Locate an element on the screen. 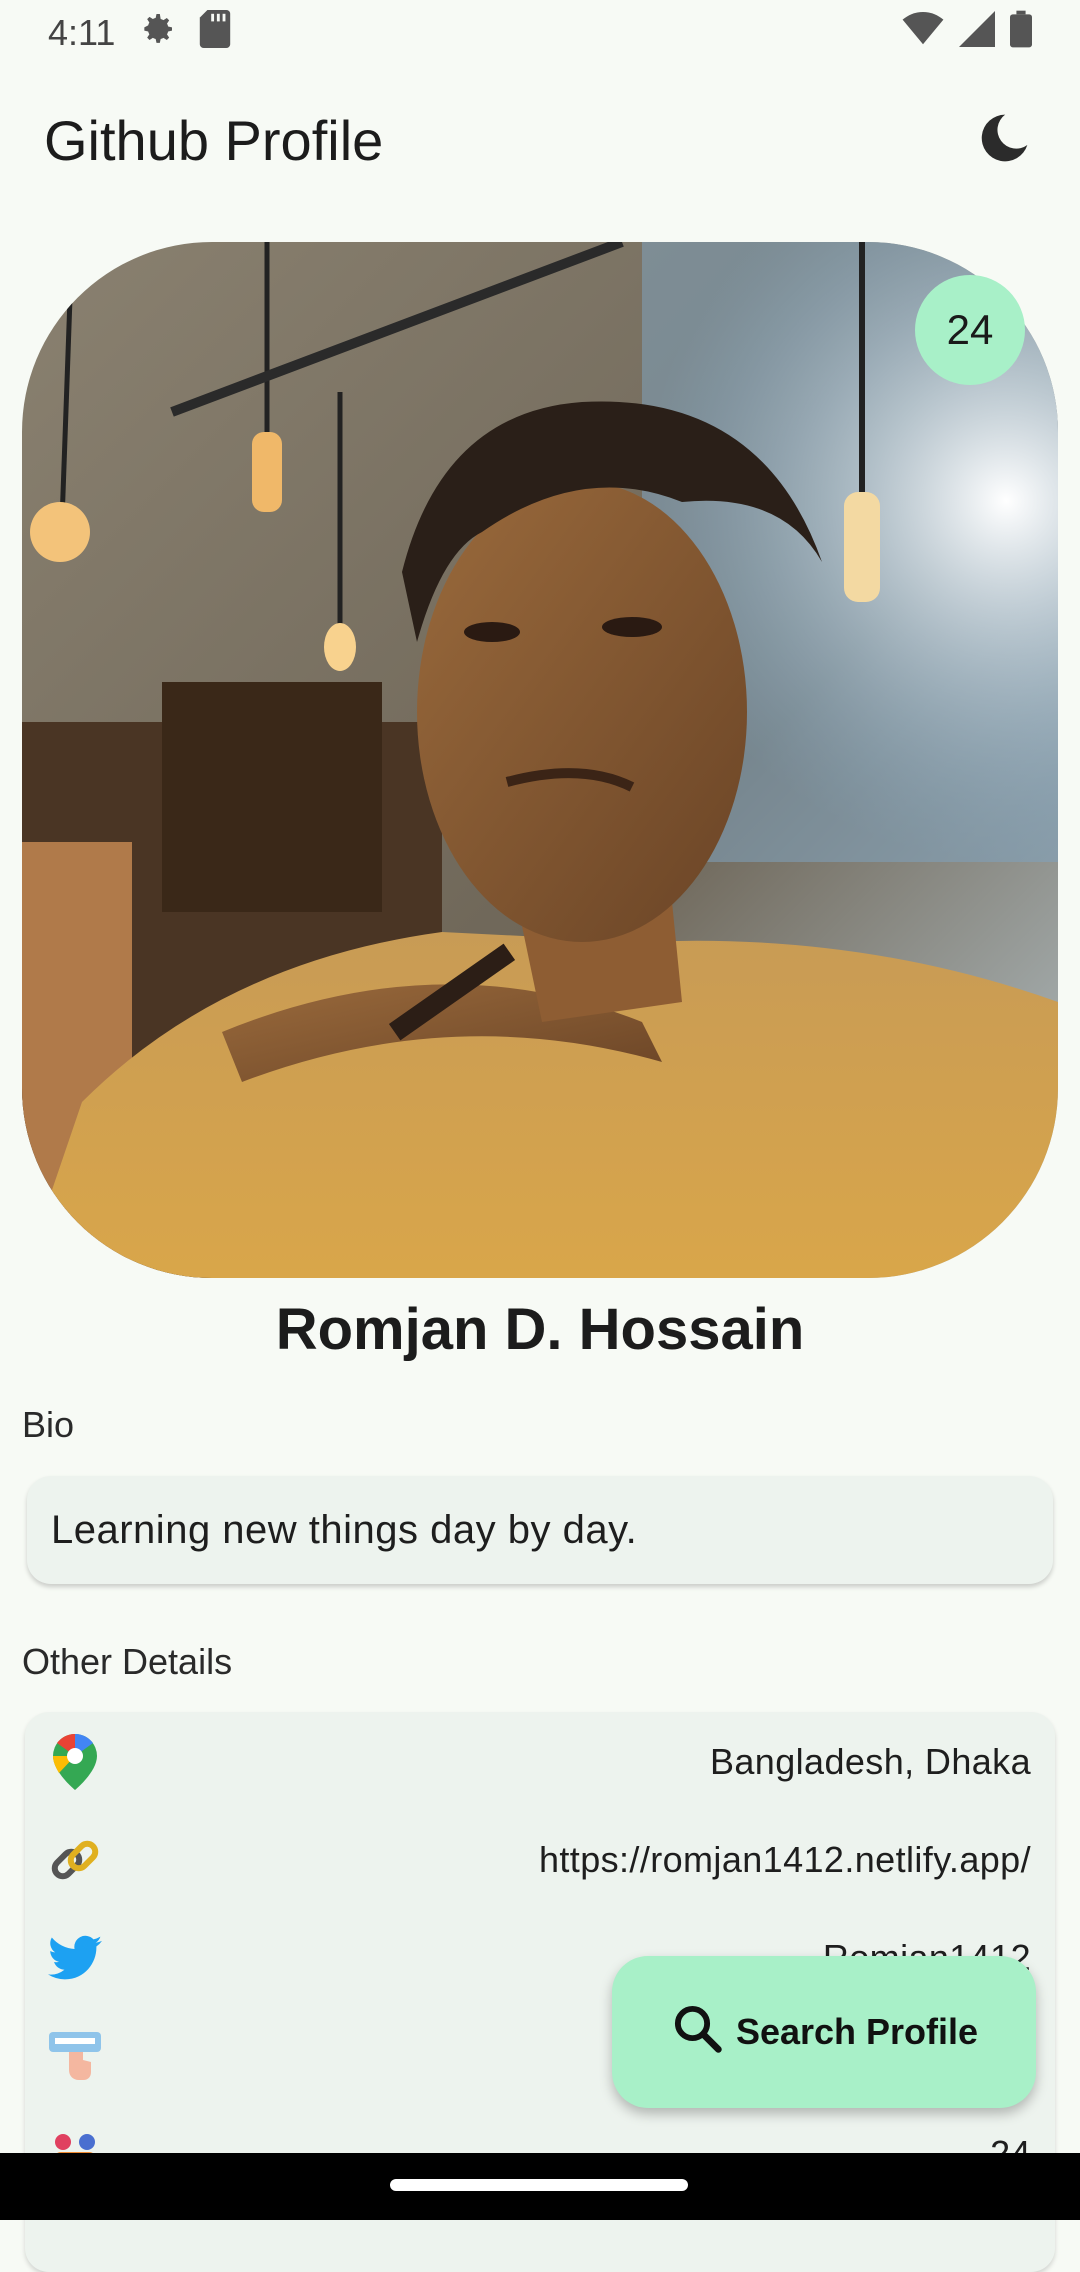  search-icon is located at coordinates (697, 2032).